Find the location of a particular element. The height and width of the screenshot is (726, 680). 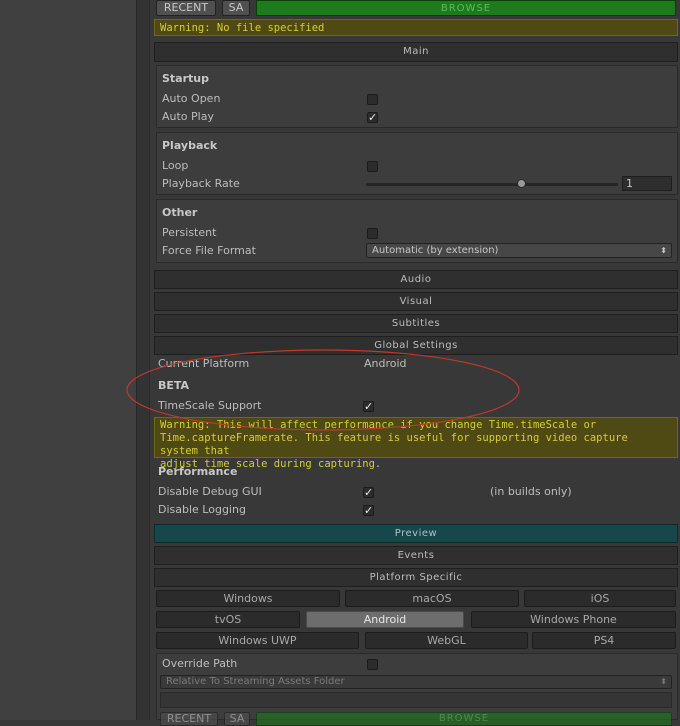

persistent-label: Persistent is located at coordinates (189, 232).